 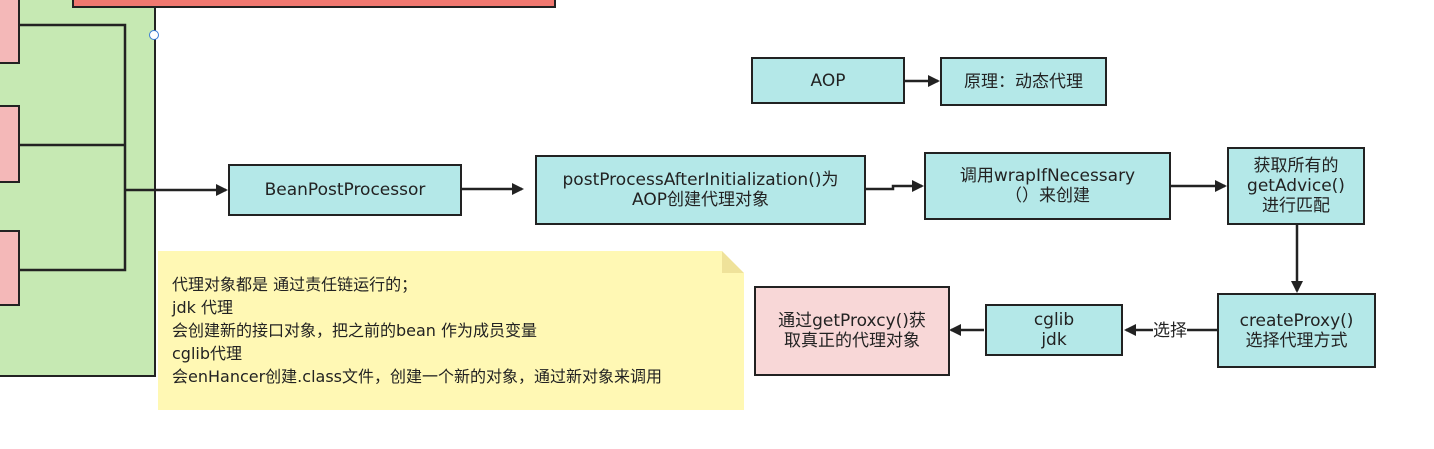 I want to click on note-line-3: 会创建新的接口对象，把之前的bean 作为成员变量, so click(x=355, y=330).